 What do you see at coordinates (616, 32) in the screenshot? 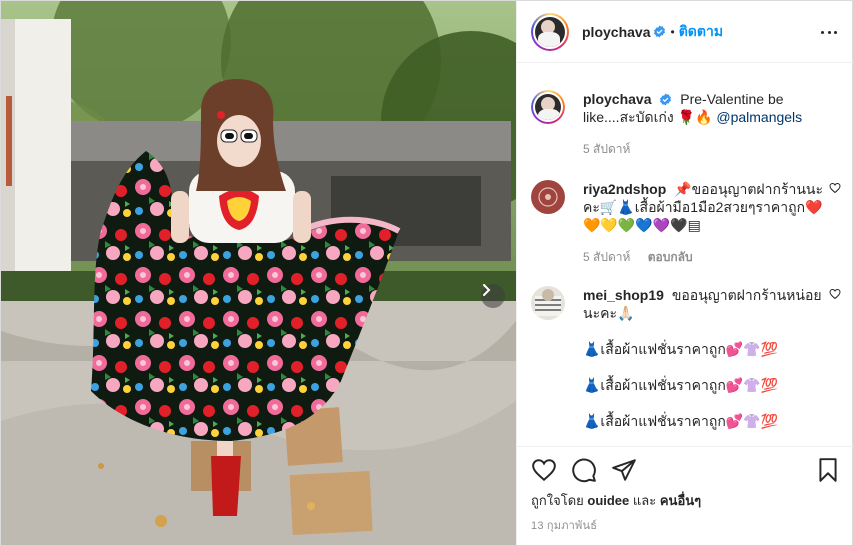
I see `author-username: ploychava` at bounding box center [616, 32].